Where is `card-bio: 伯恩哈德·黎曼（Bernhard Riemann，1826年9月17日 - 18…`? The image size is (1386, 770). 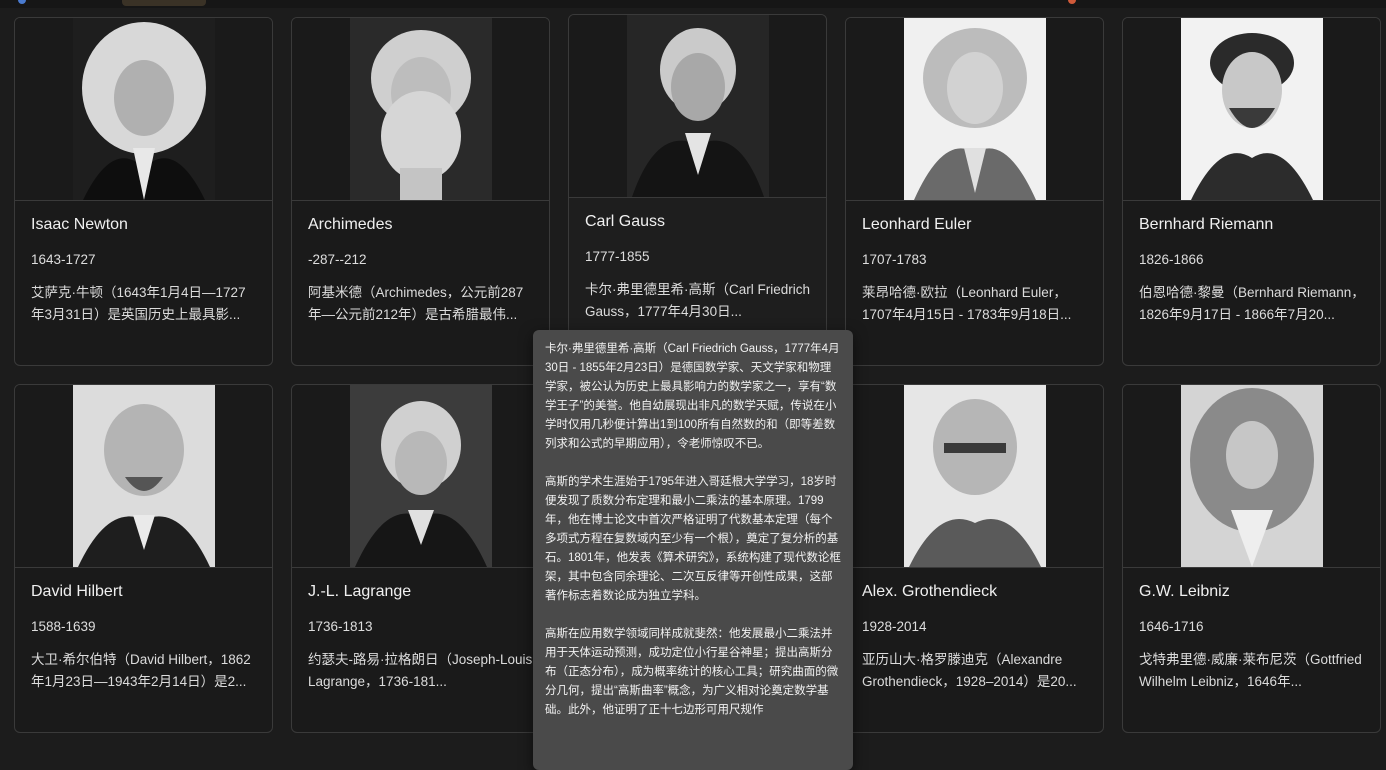
card-bio: 伯恩哈德·黎曼（Bernhard Riemann，1826年9月17日 - 18… is located at coordinates (1252, 303).